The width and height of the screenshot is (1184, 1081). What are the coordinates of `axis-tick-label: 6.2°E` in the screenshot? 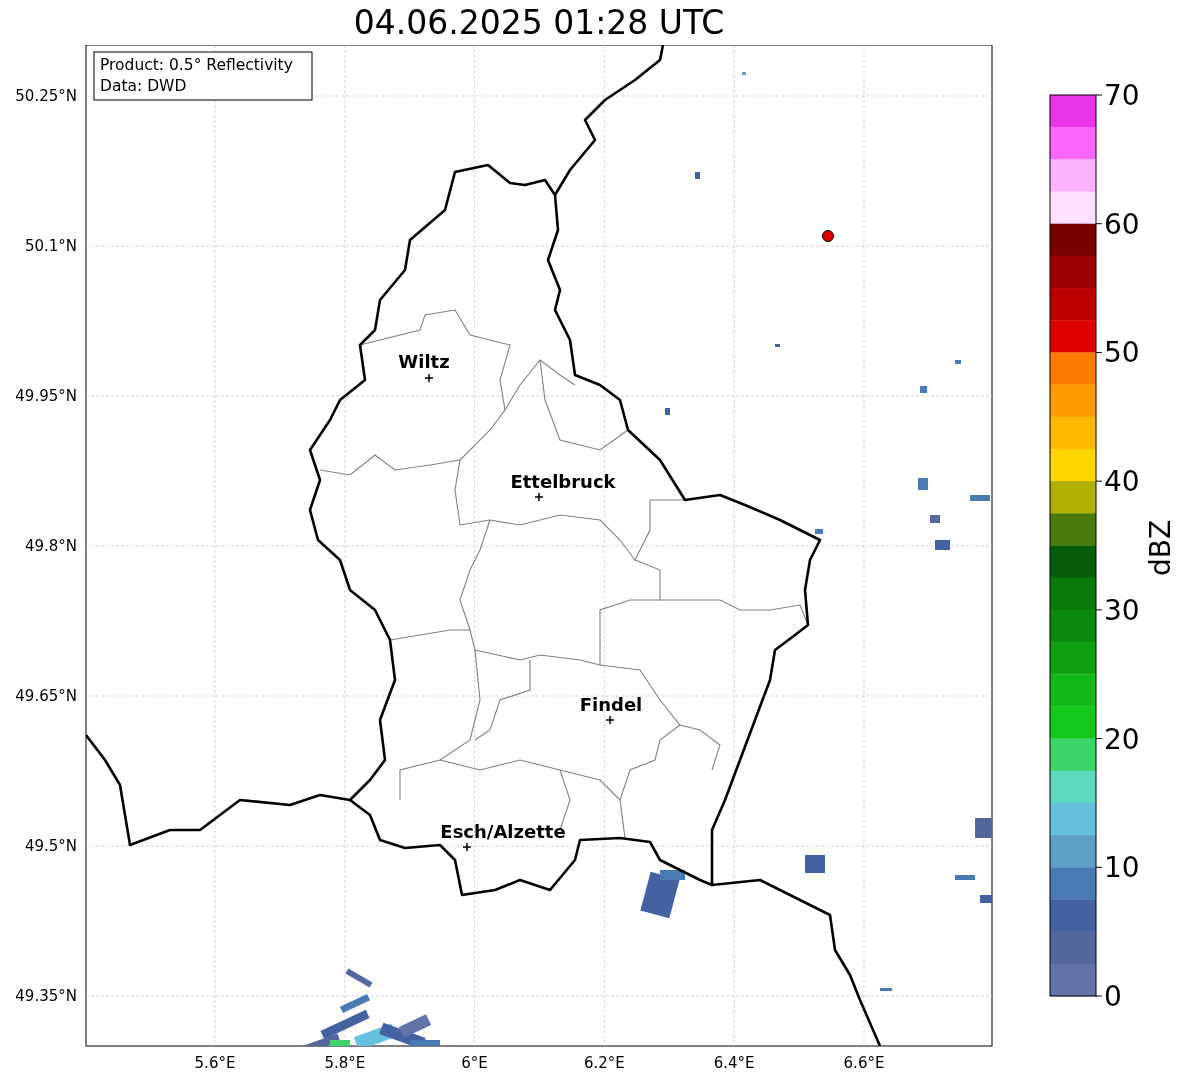 It's located at (604, 1063).